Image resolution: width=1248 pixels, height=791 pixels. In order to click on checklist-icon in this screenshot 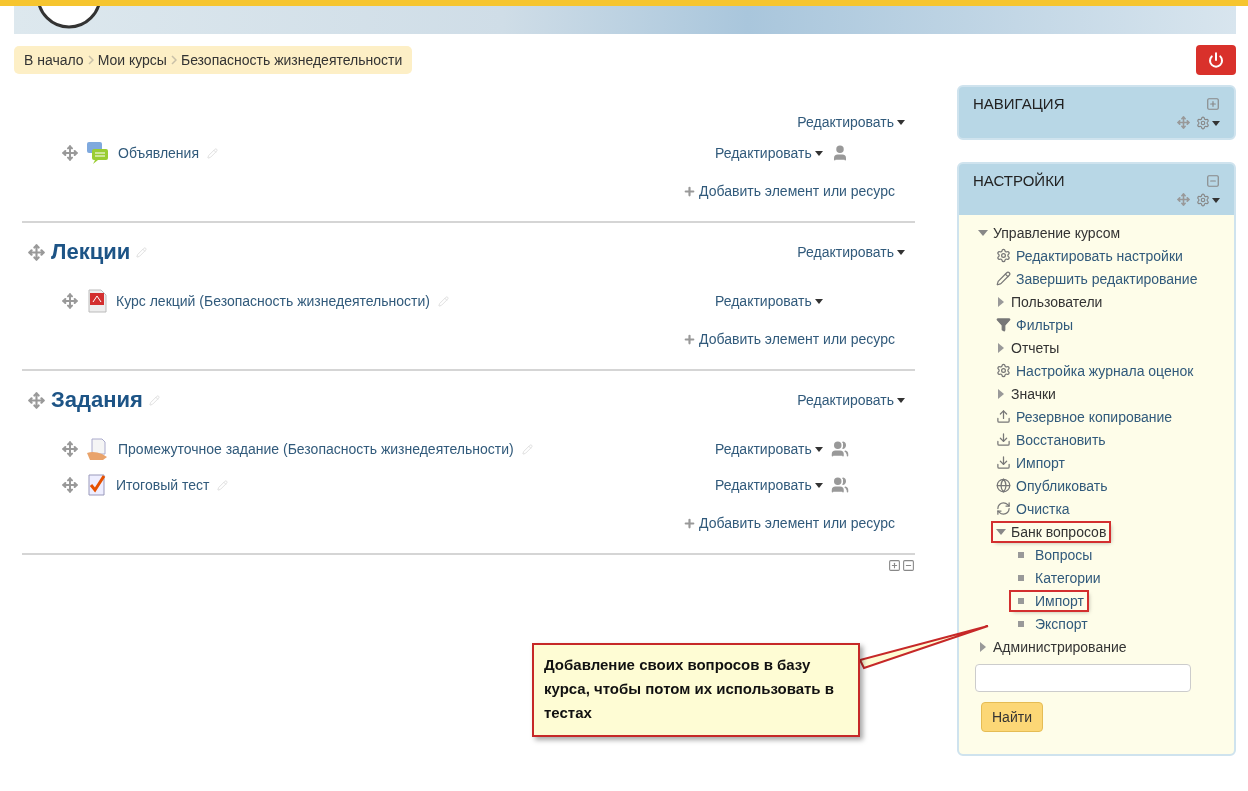, I will do `click(97, 485)`.